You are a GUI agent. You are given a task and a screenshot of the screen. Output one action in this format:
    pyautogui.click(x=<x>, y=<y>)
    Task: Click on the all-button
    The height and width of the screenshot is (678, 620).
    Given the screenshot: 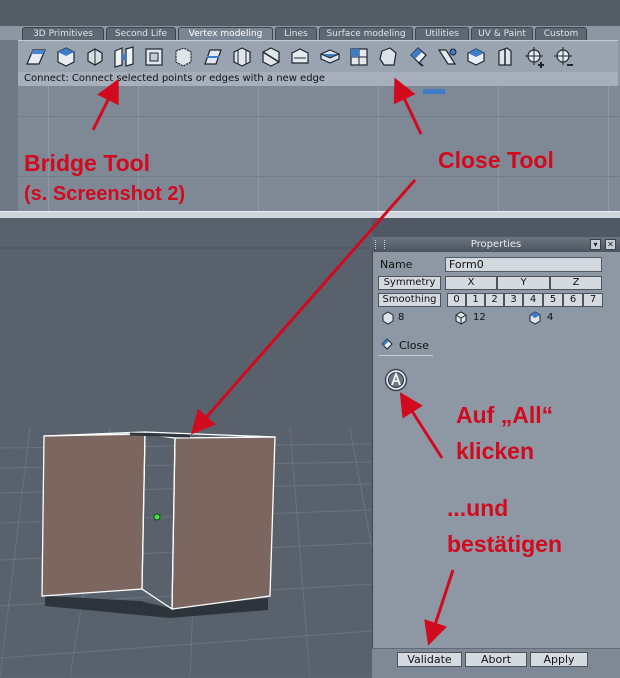 What is the action you would take?
    pyautogui.click(x=396, y=380)
    